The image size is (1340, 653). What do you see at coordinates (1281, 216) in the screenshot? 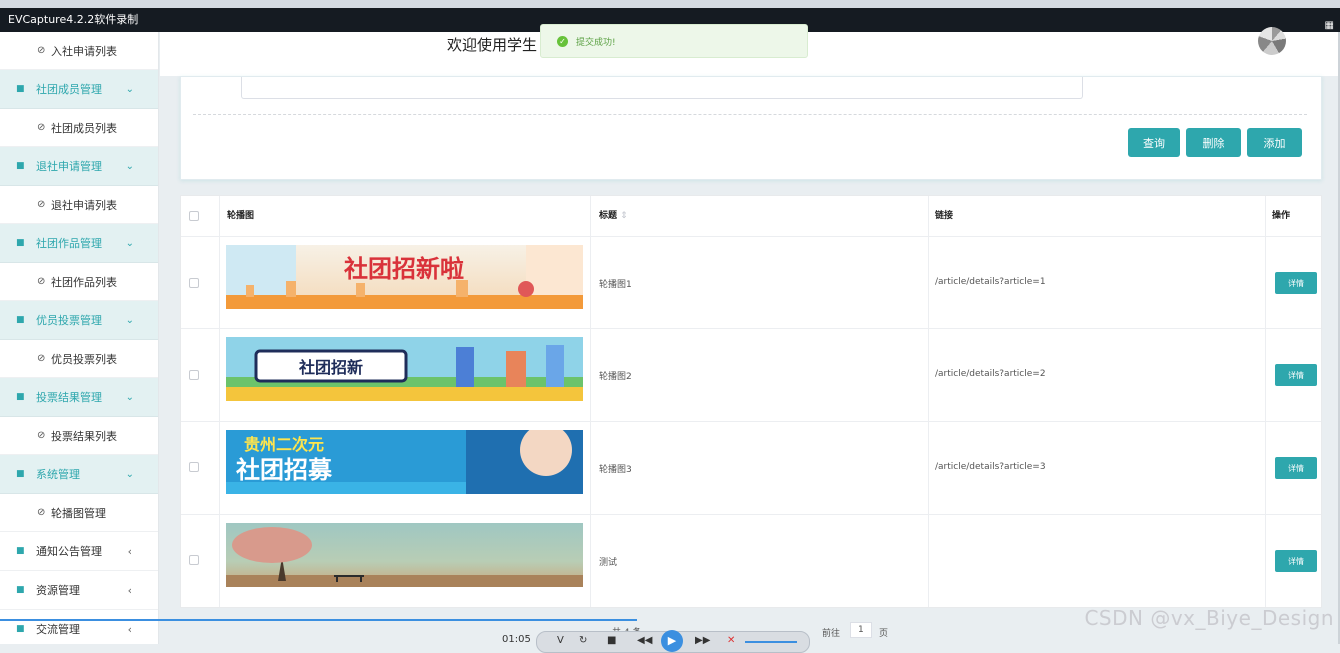
I see `column-header-ops: 操作` at bounding box center [1281, 216].